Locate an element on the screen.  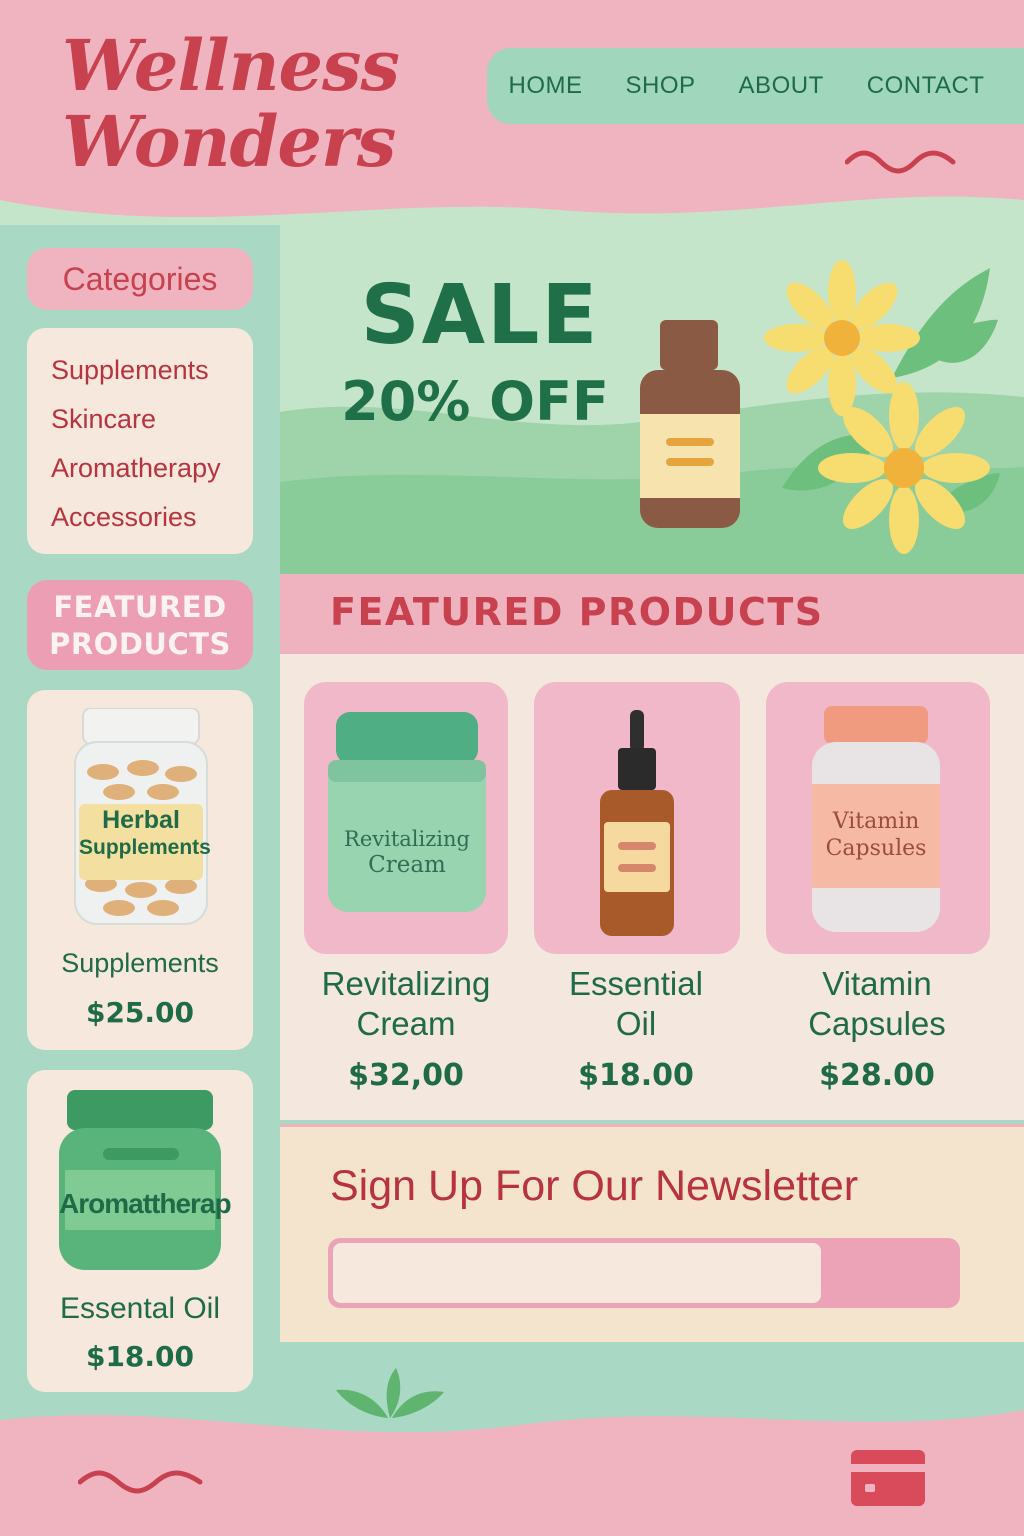
product-price-vitamin-capsules: $28.00 is located at coordinates (877, 1075).